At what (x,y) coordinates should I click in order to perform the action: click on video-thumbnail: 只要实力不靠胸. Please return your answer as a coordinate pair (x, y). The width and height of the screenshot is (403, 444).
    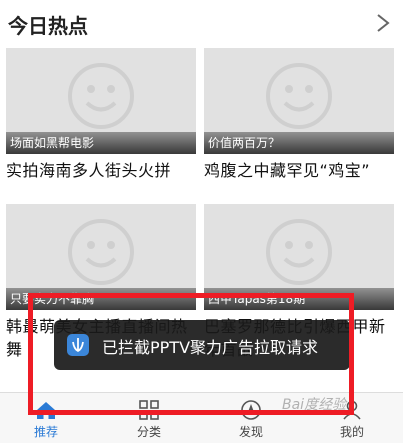
    Looking at the image, I should click on (101, 257).